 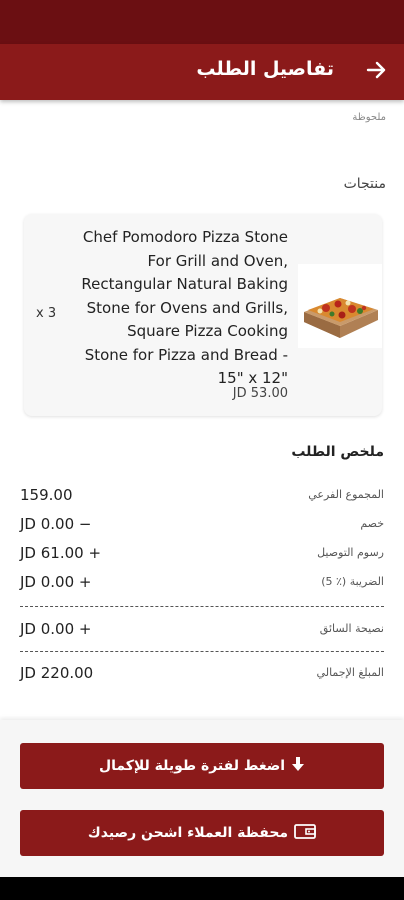 I want to click on discount-value: JD 0.00 −, so click(x=56, y=524).